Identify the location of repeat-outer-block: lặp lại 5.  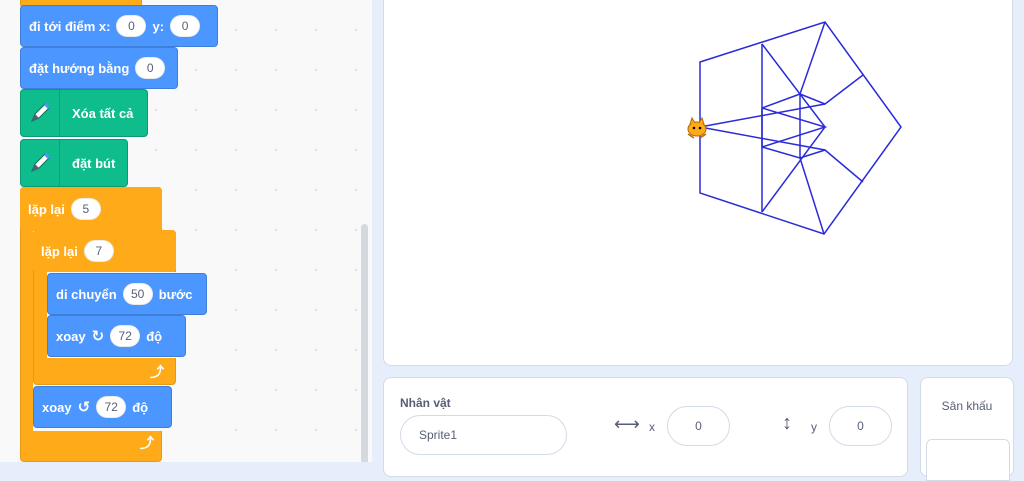
(91, 209).